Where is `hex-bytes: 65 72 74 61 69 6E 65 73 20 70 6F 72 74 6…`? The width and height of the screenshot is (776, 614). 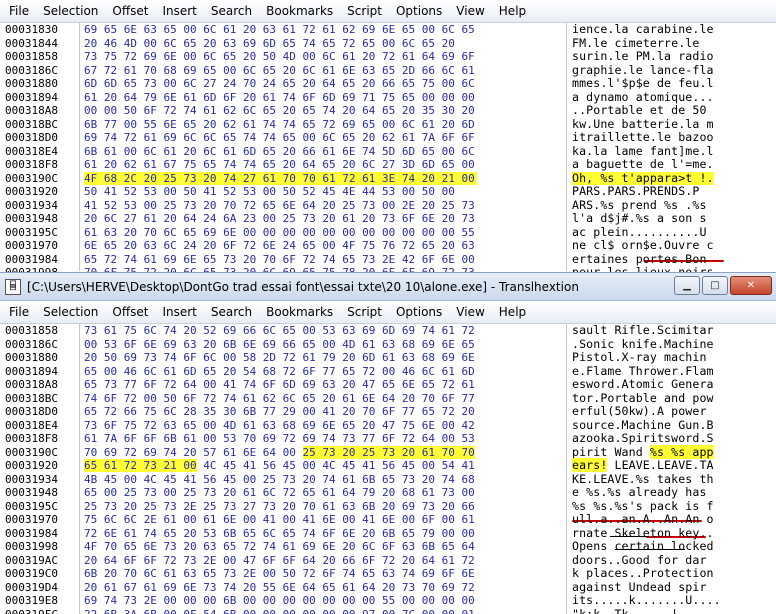
hex-bytes: 65 72 74 61 69 6E 65 73 20 70 6F 72 74 6… is located at coordinates (279, 260).